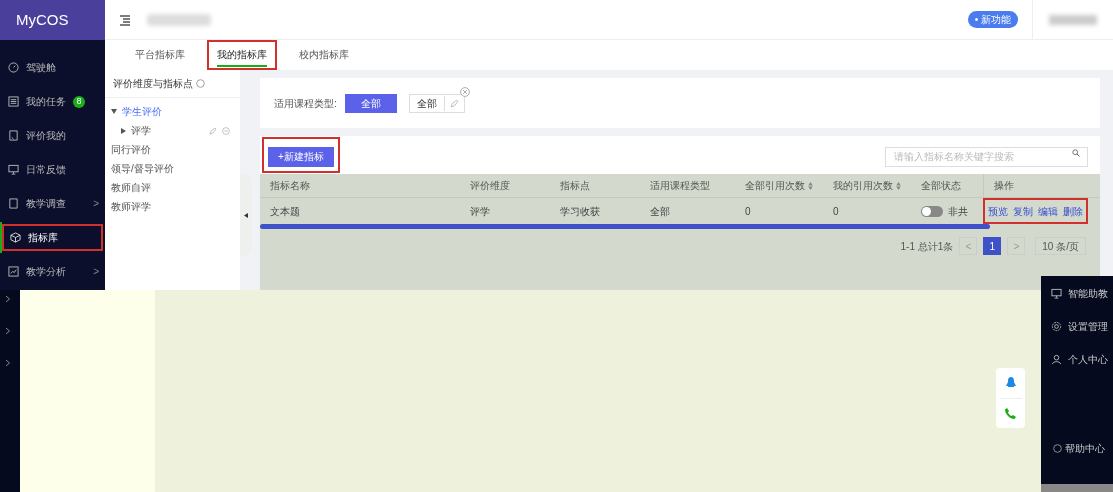  Describe the element at coordinates (625, 226) in the screenshot. I see `scrollbar` at that location.